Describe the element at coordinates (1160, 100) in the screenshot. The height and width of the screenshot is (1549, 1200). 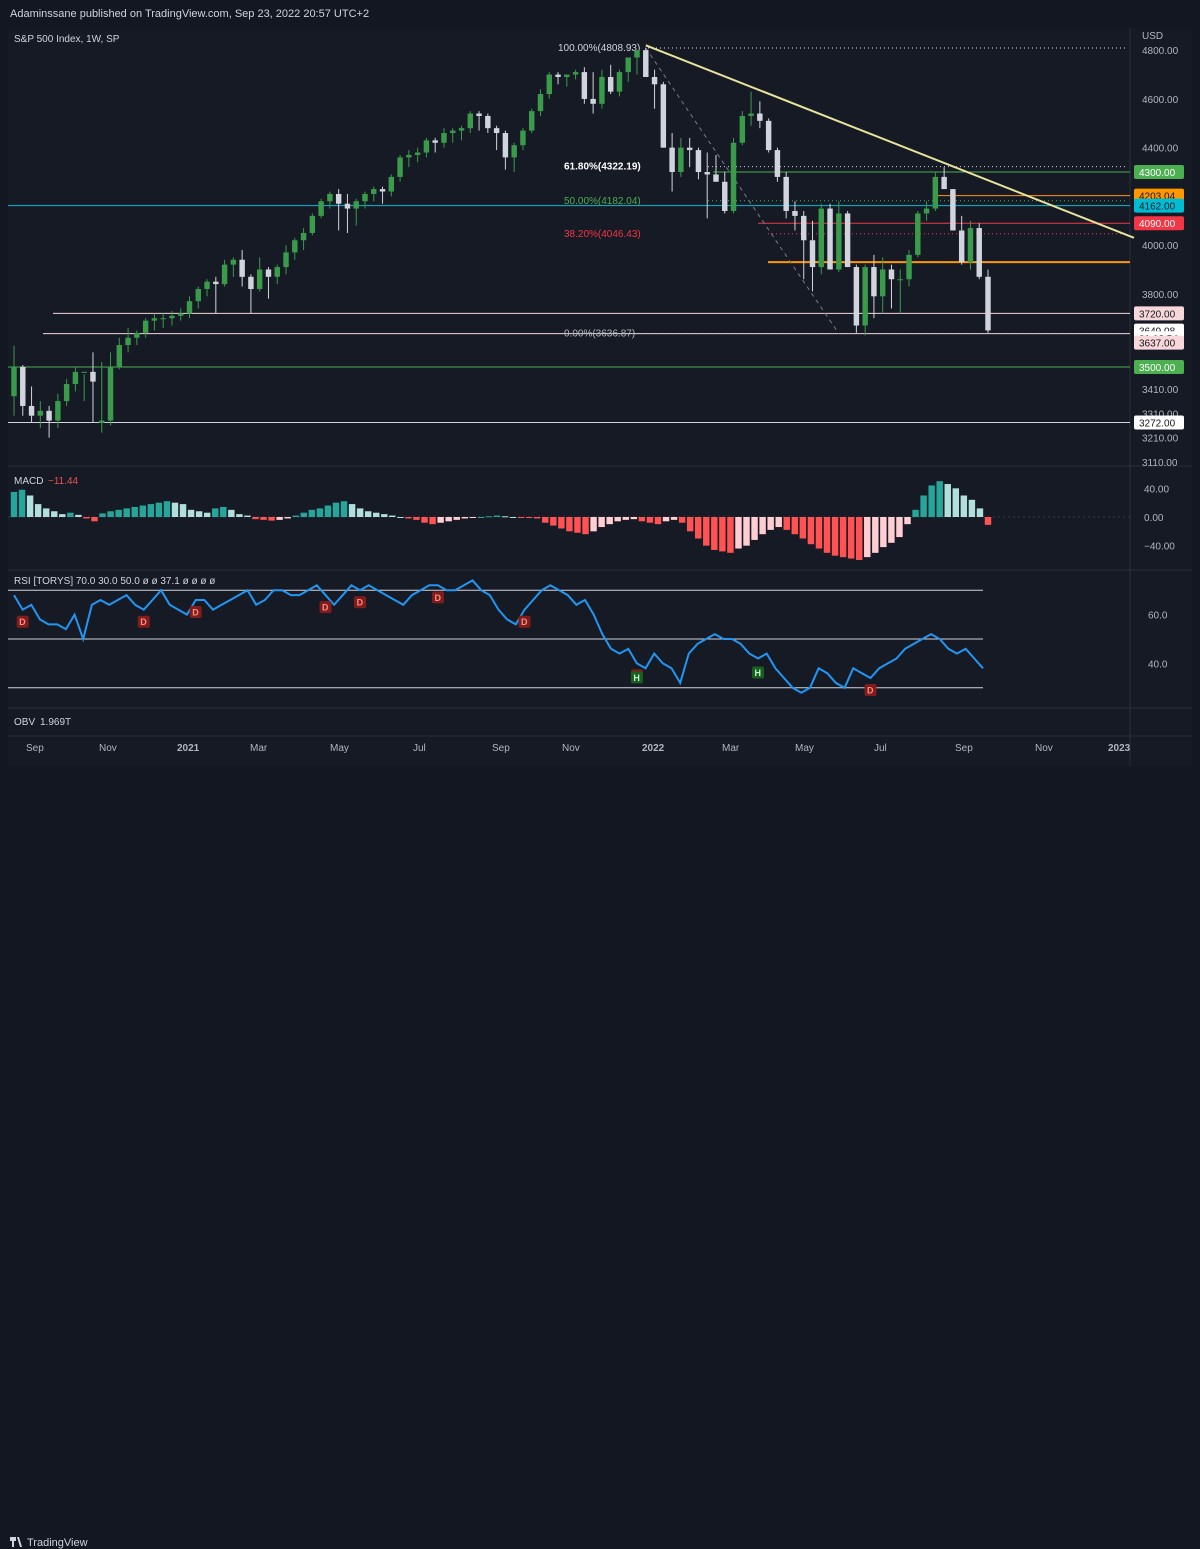
I see `price-tick-label: 4600.00` at that location.